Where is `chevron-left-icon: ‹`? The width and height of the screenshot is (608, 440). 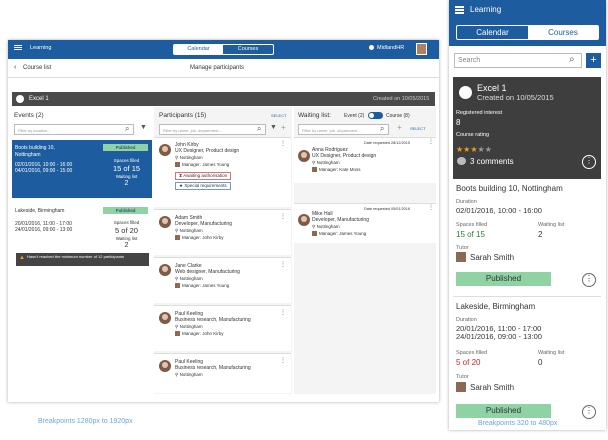
chevron-left-icon: ‹ is located at coordinates (15, 67).